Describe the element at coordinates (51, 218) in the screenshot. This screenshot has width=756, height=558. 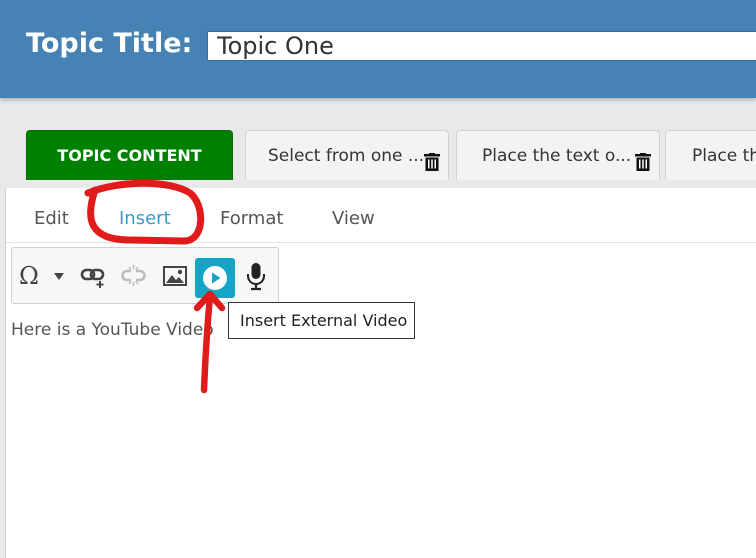
I see `menu-edit: Edit` at that location.